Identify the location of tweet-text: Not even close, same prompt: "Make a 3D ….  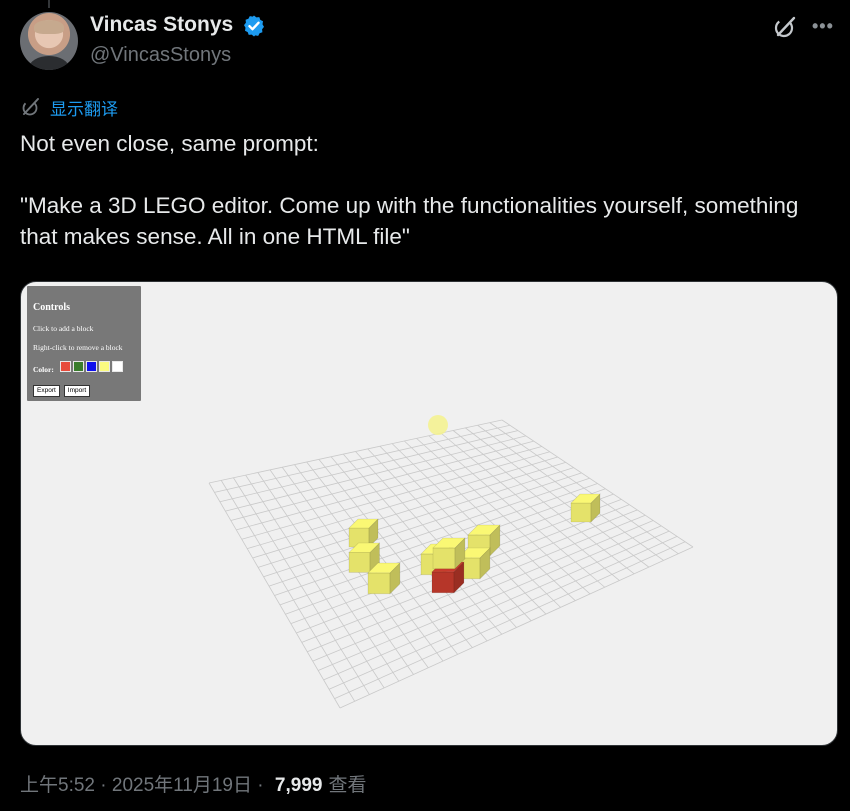
(409, 190).